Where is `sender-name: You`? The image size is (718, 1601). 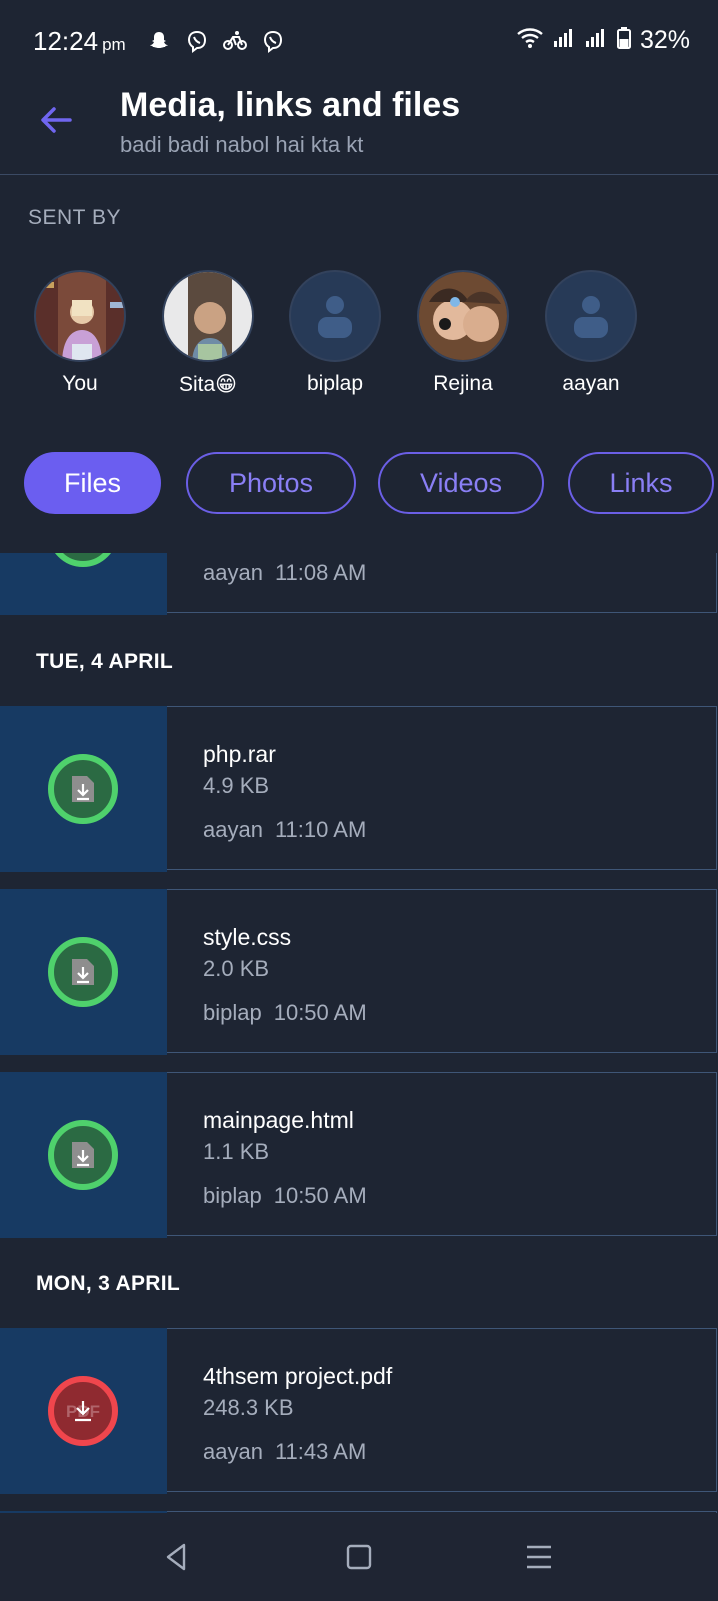
sender-name: You is located at coordinates (80, 383).